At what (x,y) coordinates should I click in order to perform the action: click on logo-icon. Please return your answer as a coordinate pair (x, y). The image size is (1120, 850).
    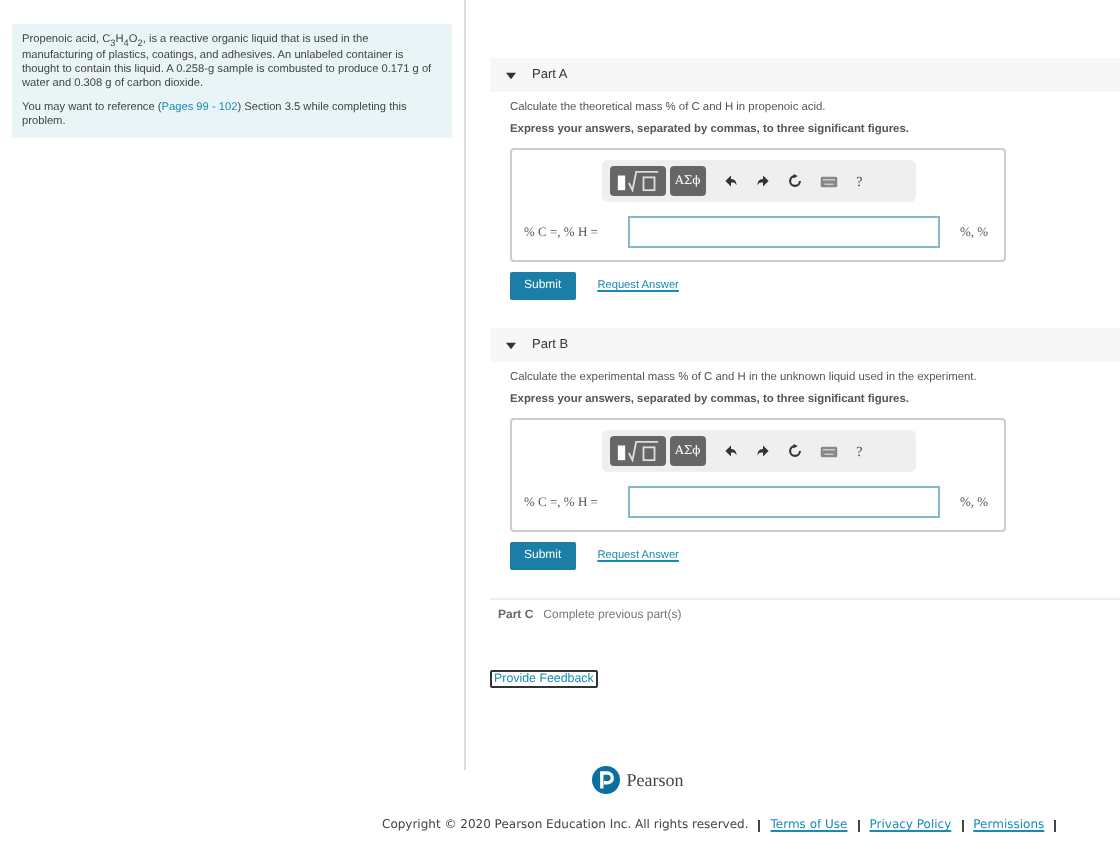
    Looking at the image, I should click on (606, 780).